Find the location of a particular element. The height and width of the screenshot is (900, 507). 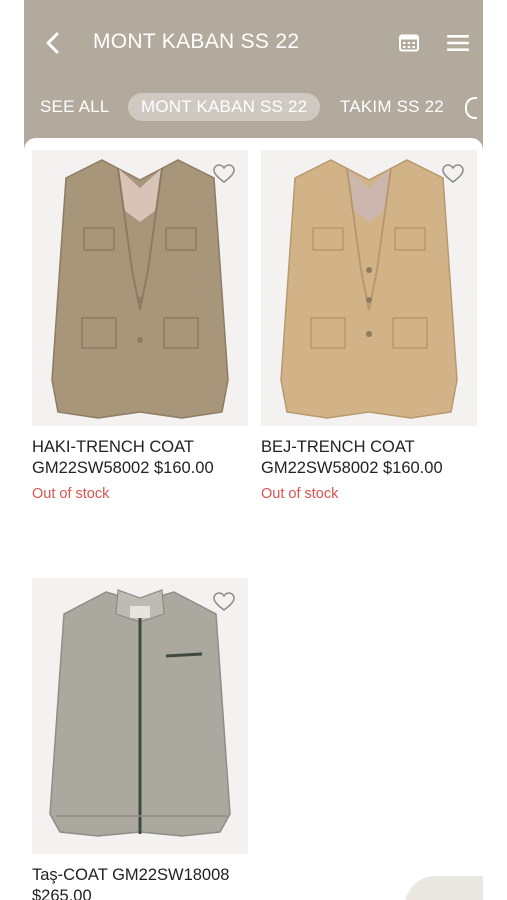

product-name-line1: BEJ-TRENCH COAT is located at coordinates (338, 447).